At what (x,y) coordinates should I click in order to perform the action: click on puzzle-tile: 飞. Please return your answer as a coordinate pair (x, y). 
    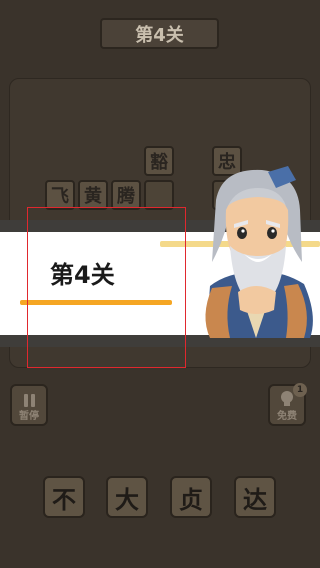
    Looking at the image, I should click on (60, 195).